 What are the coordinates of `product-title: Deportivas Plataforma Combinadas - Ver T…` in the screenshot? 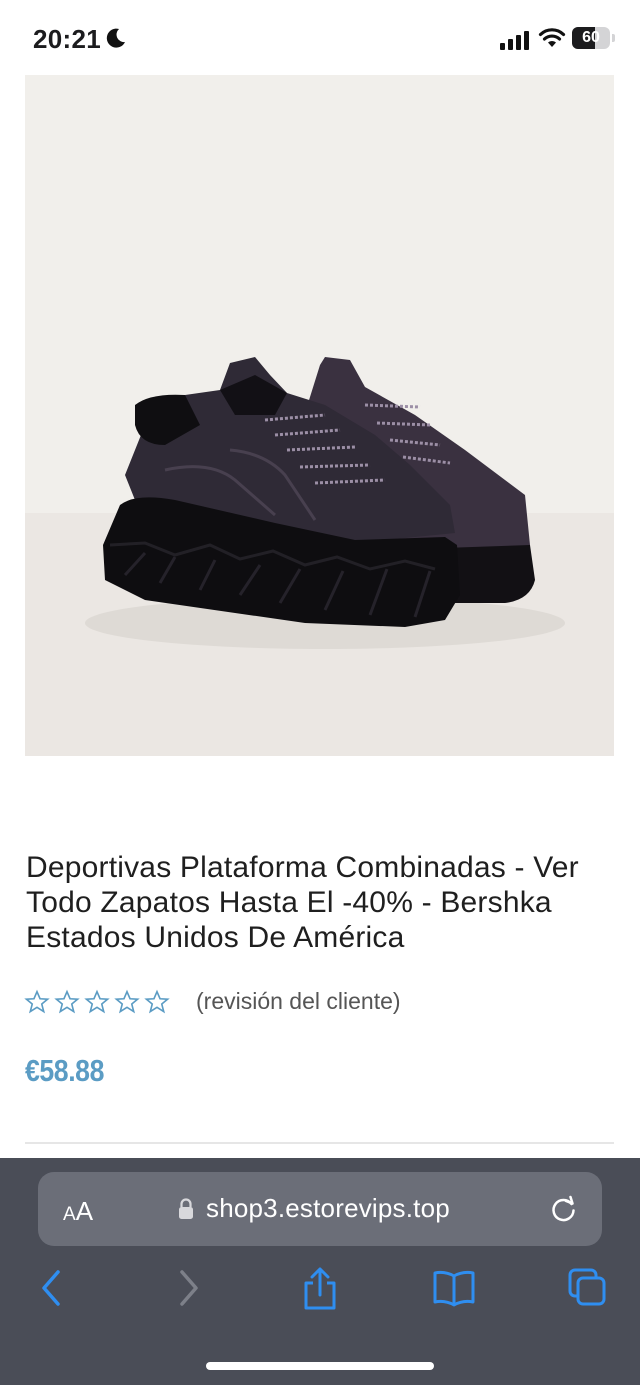 It's located at (302, 902).